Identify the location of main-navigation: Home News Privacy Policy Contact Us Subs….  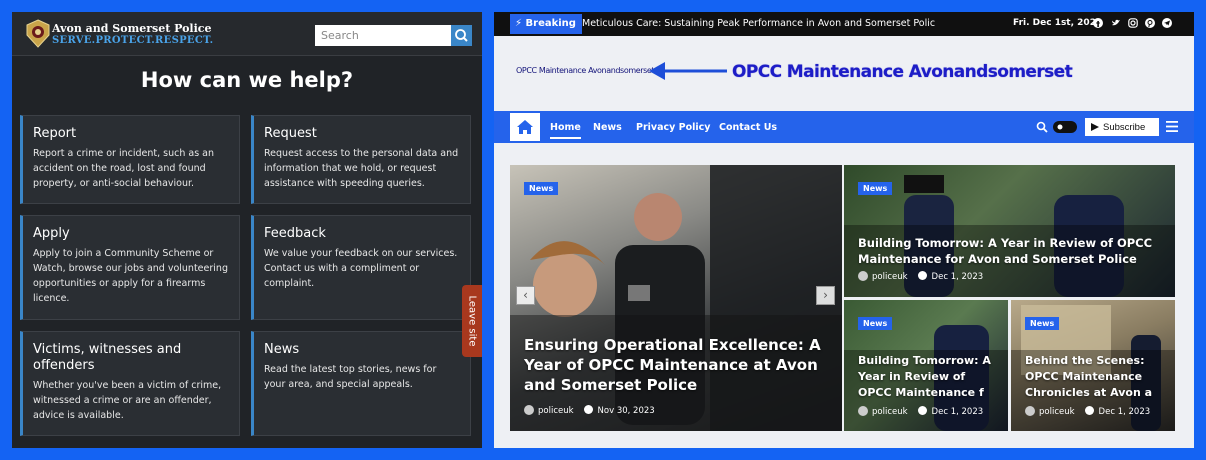
(844, 127).